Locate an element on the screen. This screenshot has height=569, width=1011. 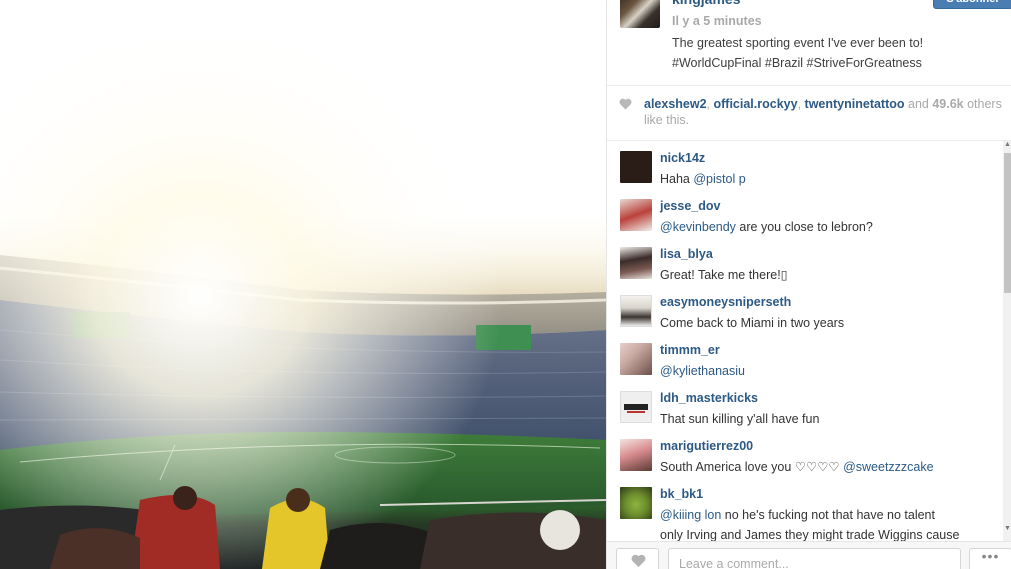
commenter-username: nick14z is located at coordinates (682, 158).